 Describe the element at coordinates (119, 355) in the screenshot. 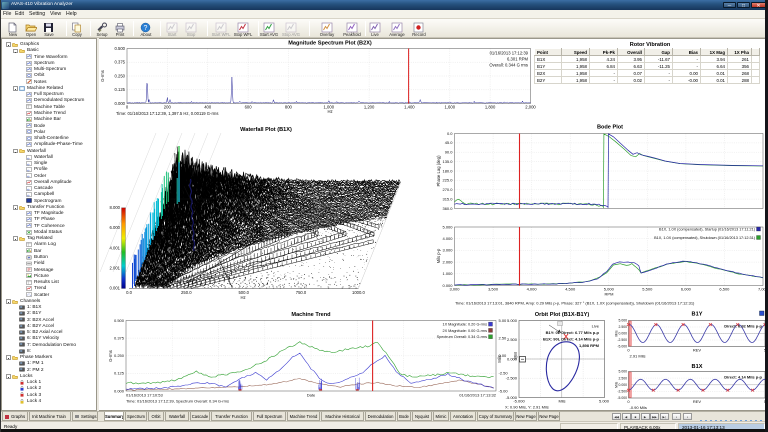

I see `svg-text: 0.250` at that location.